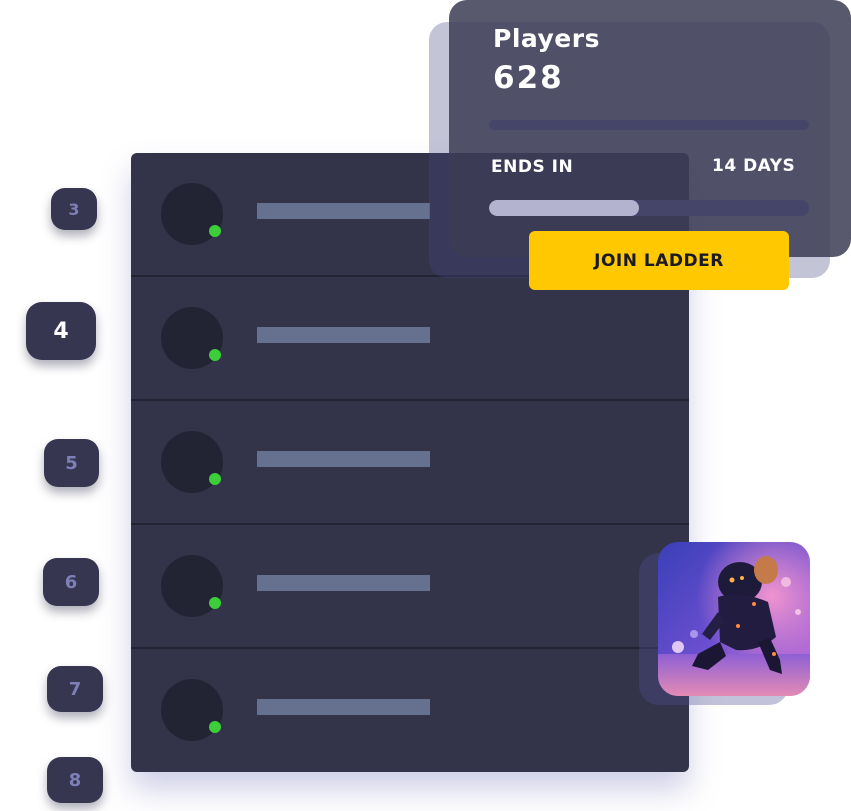 The image size is (851, 811). I want to click on game-art-image, so click(734, 619).